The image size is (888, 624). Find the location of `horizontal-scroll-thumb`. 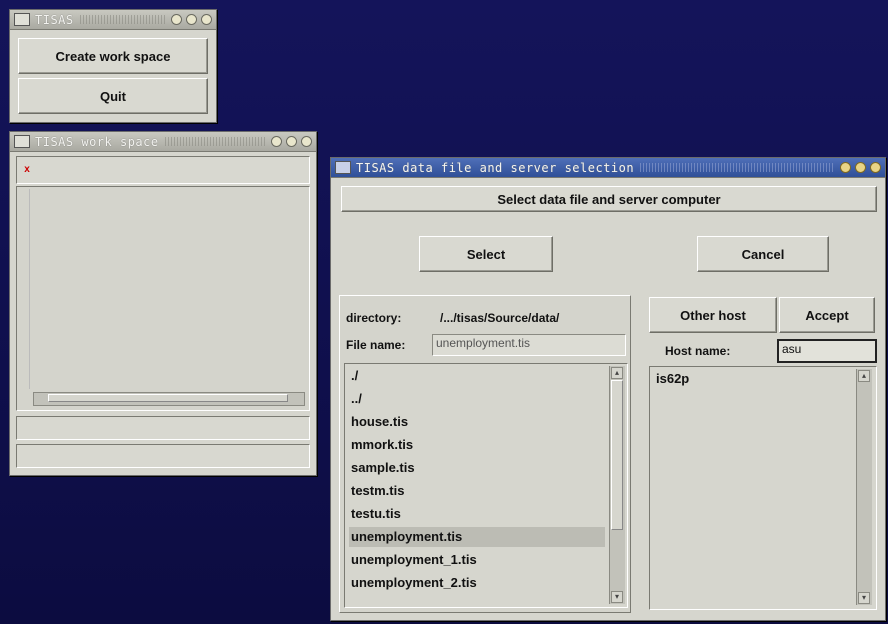

horizontal-scroll-thumb is located at coordinates (168, 398).